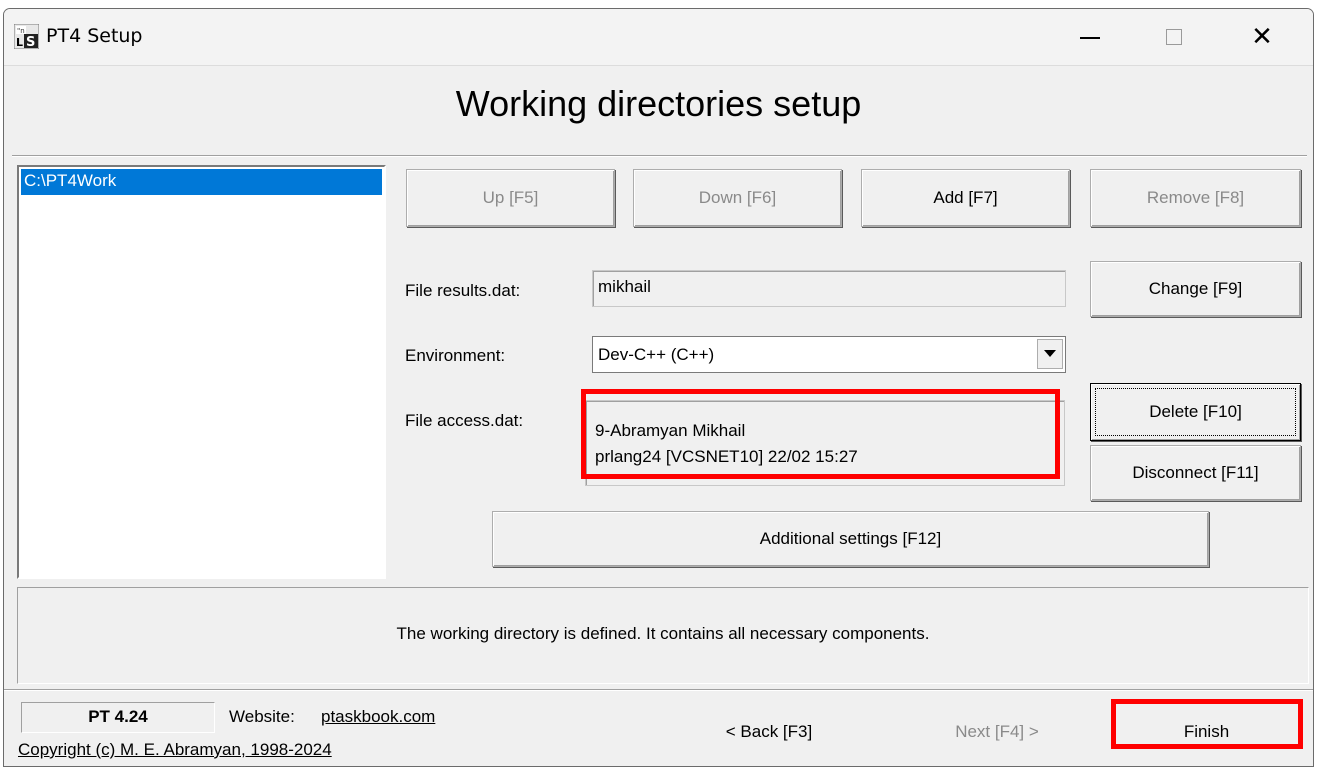  I want to click on next-button: Next [F4] >, so click(997, 732).